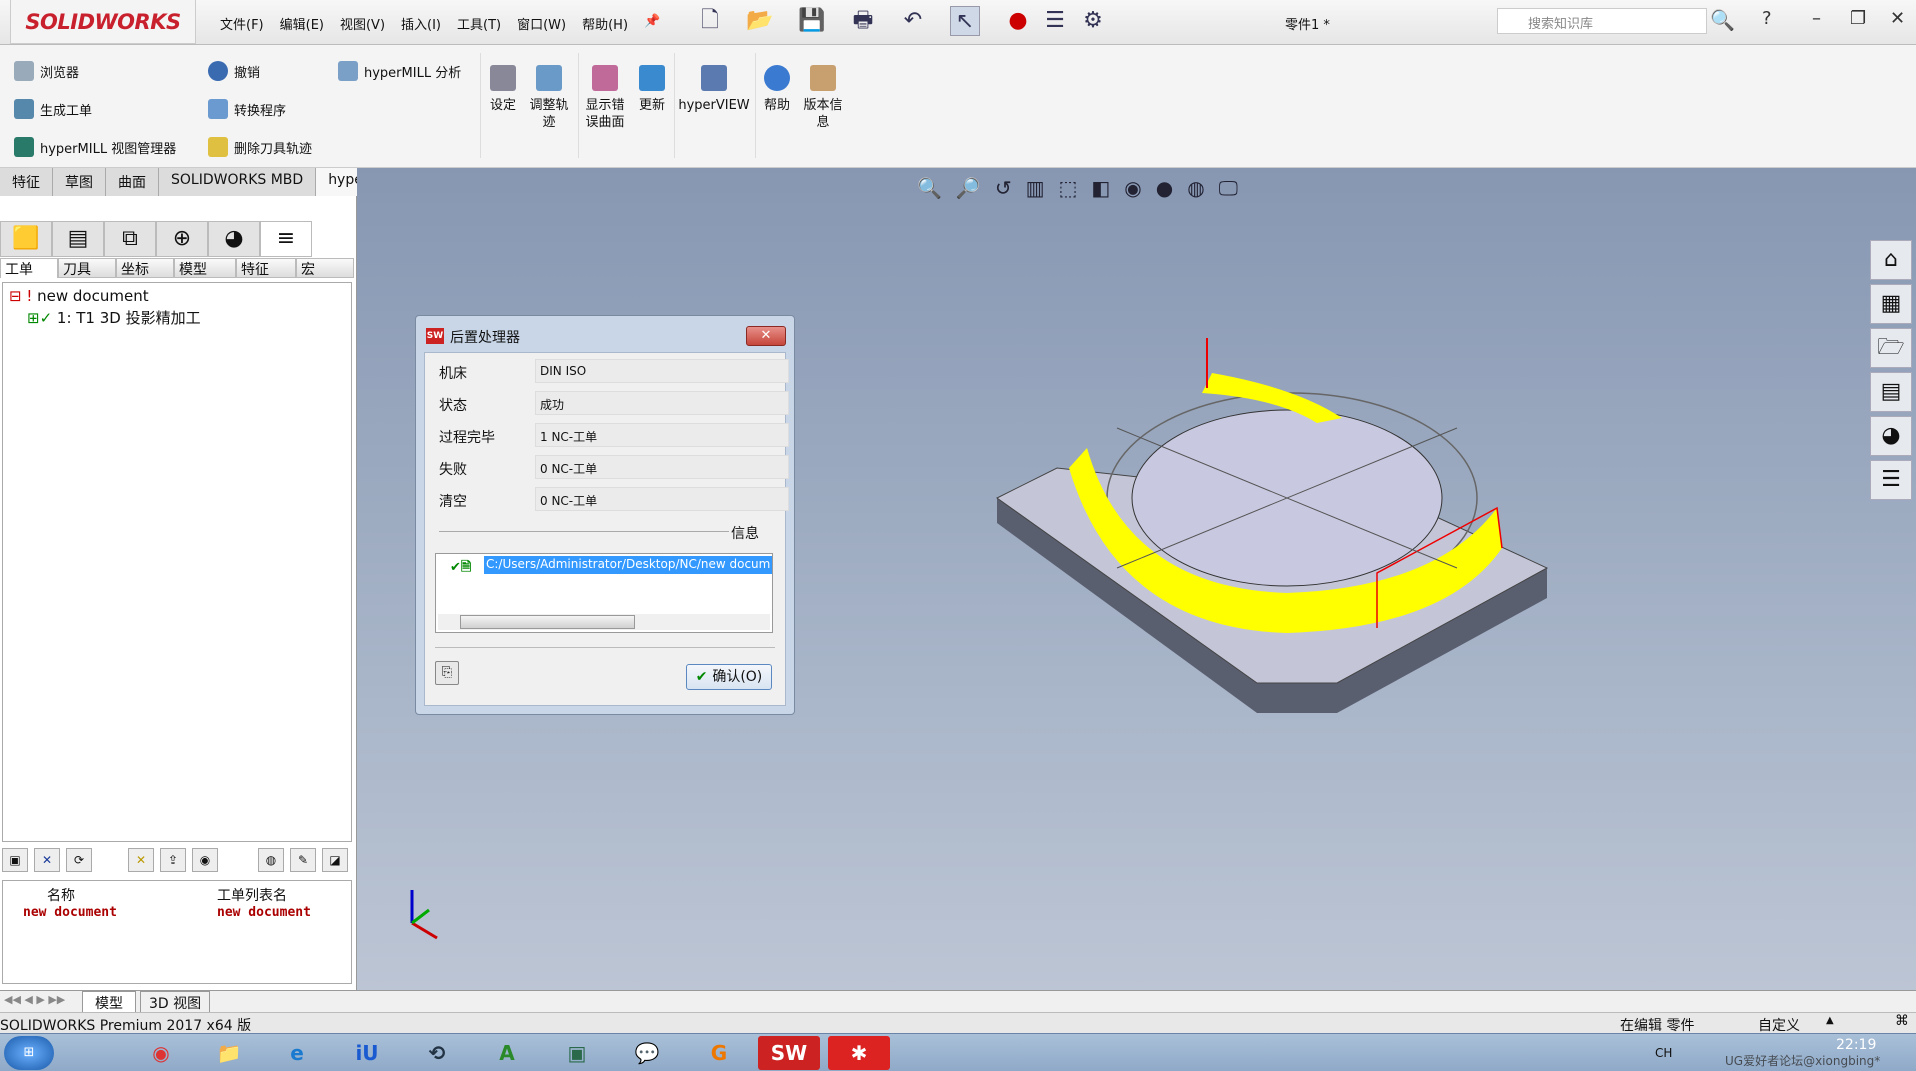 The width and height of the screenshot is (1916, 1071). Describe the element at coordinates (46, 71) in the screenshot. I see `browser-button: 浏览器` at that location.